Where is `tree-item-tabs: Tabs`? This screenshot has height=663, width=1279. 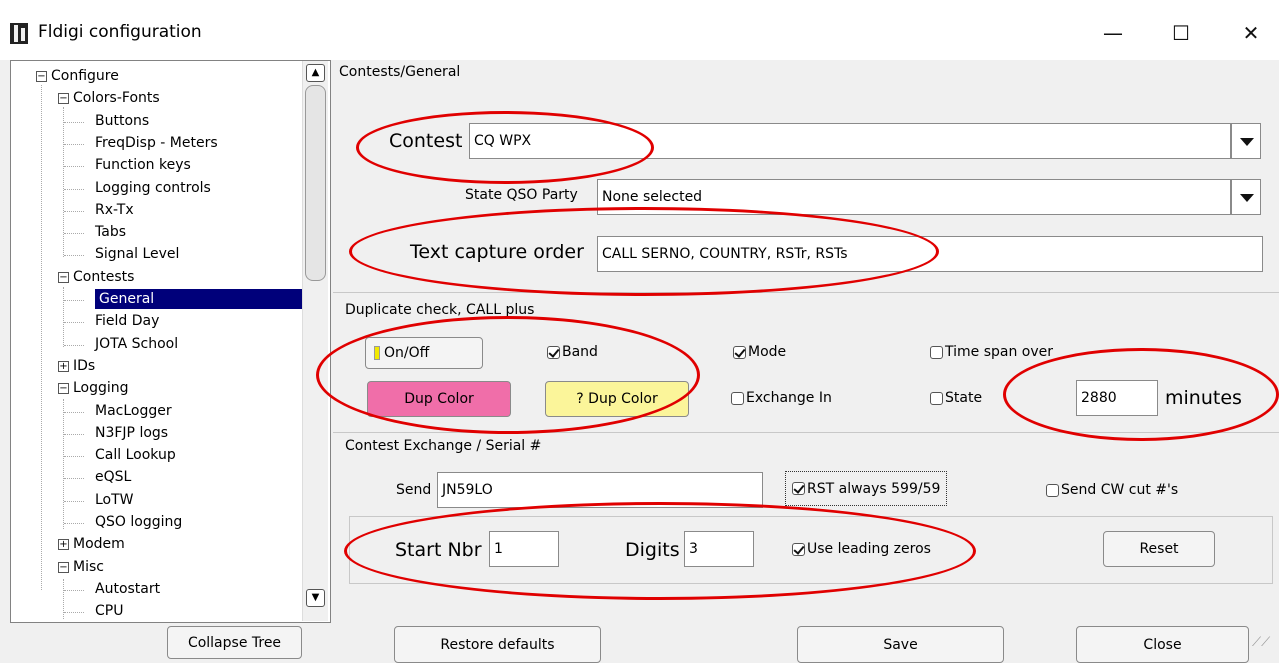 tree-item-tabs: Tabs is located at coordinates (110, 232).